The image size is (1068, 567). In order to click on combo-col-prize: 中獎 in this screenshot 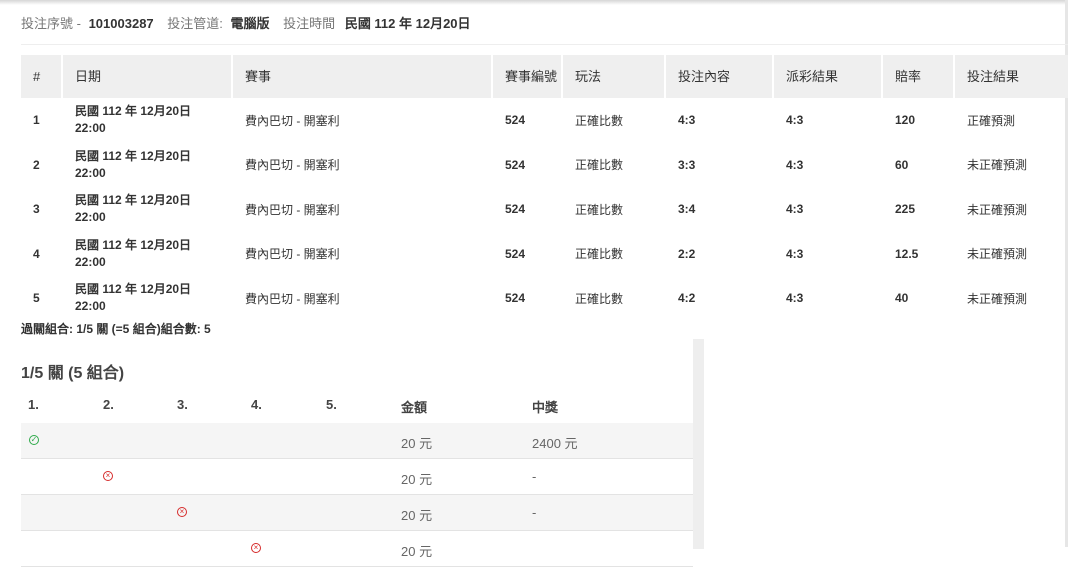, I will do `click(545, 407)`.